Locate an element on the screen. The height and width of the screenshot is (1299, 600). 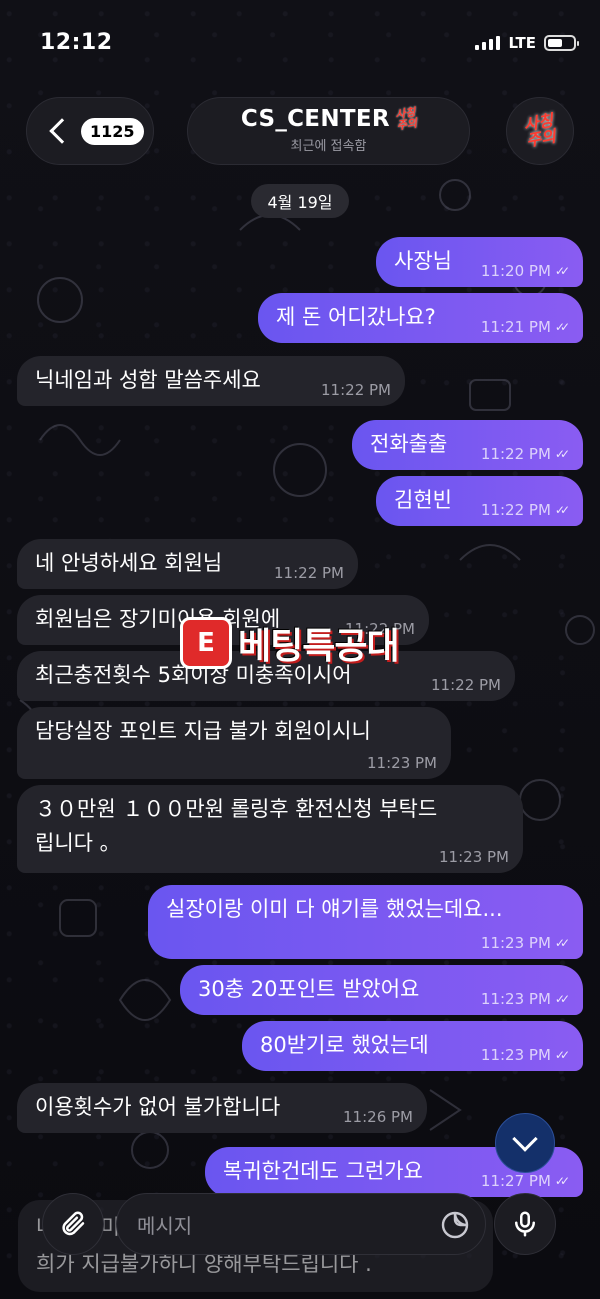
voice-record-button is located at coordinates (525, 1224).